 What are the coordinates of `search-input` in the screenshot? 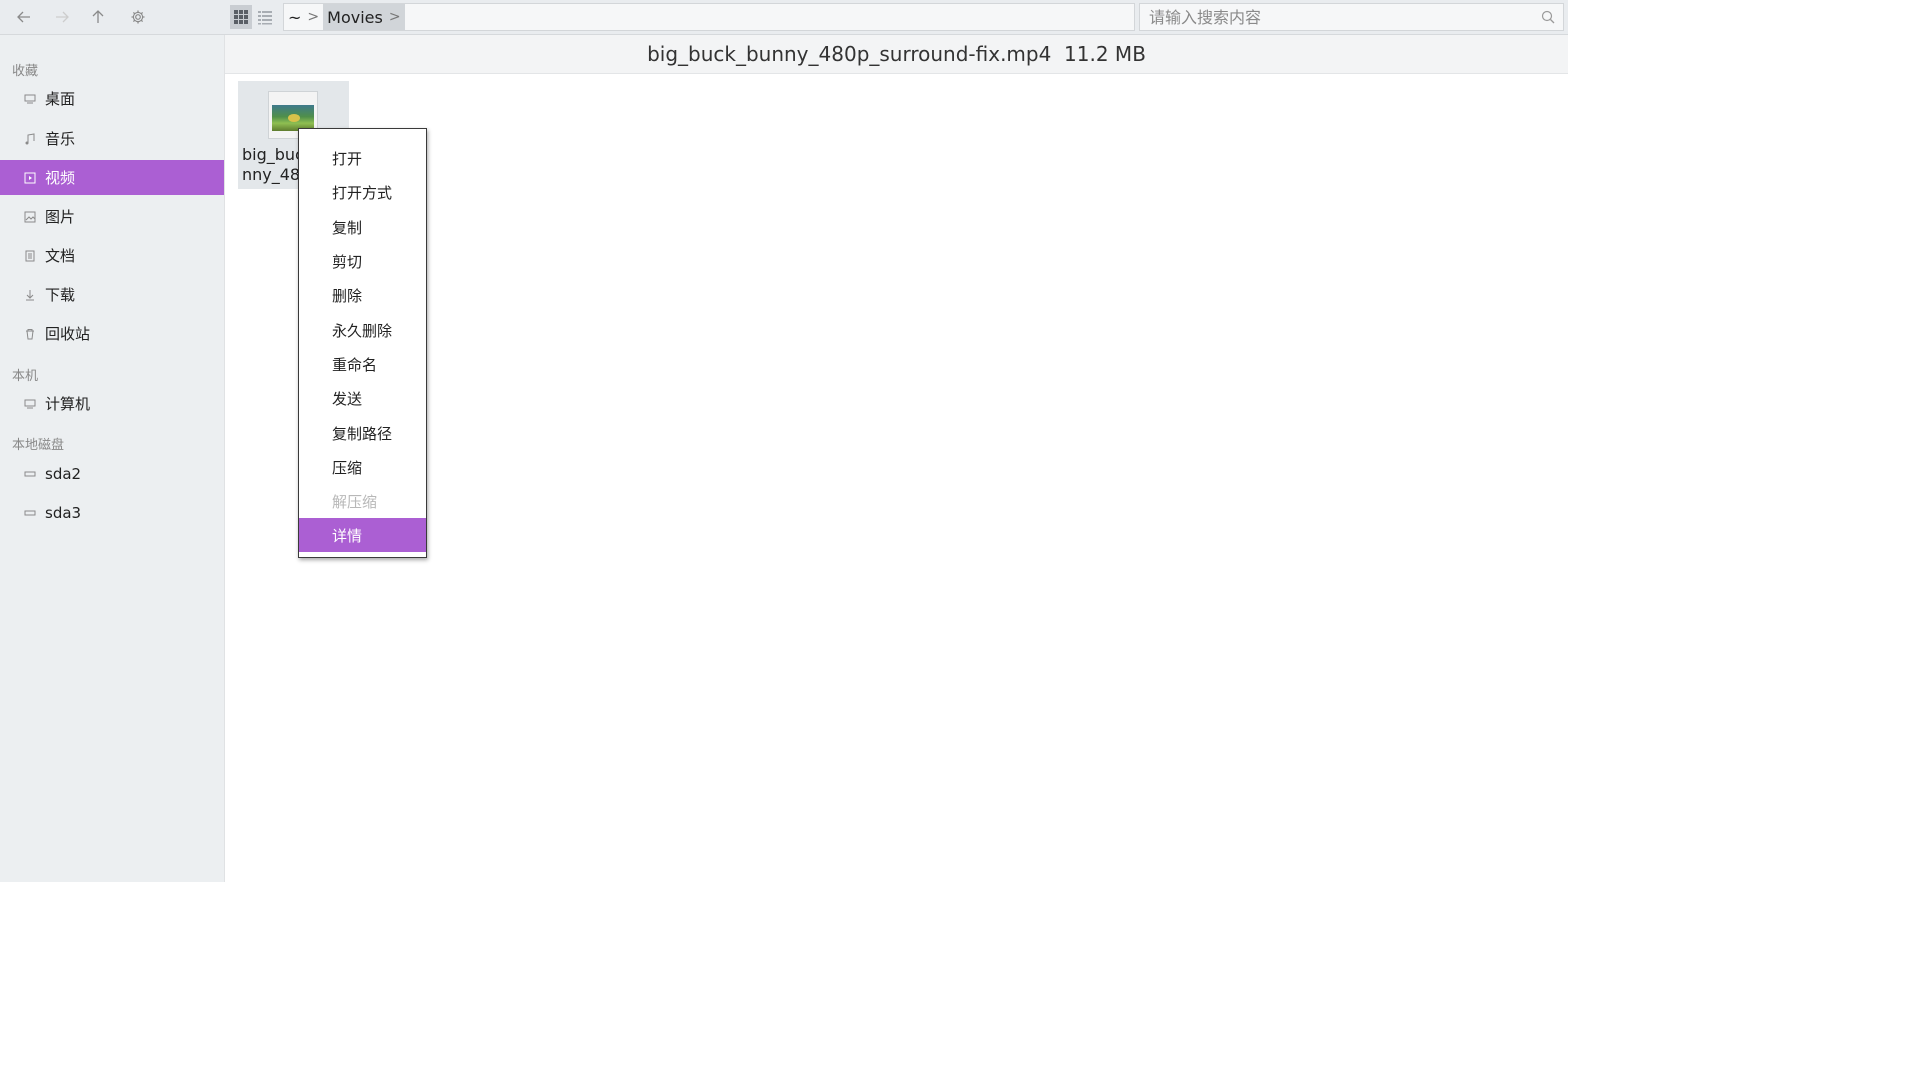 It's located at (1342, 17).